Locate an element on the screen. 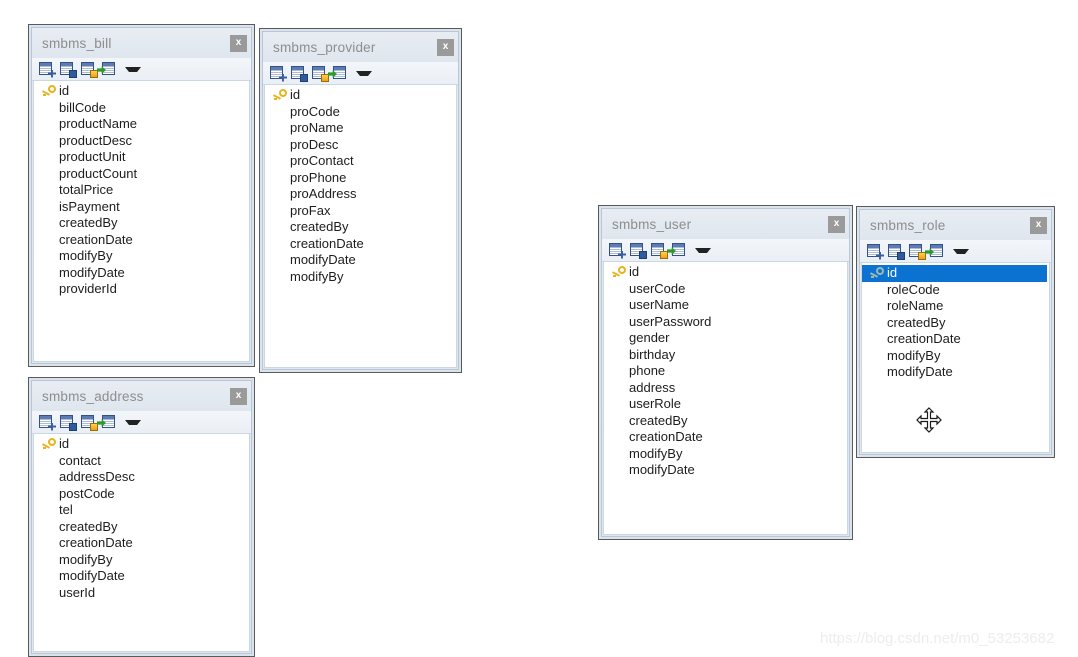  column-row: userCode is located at coordinates (725, 289).